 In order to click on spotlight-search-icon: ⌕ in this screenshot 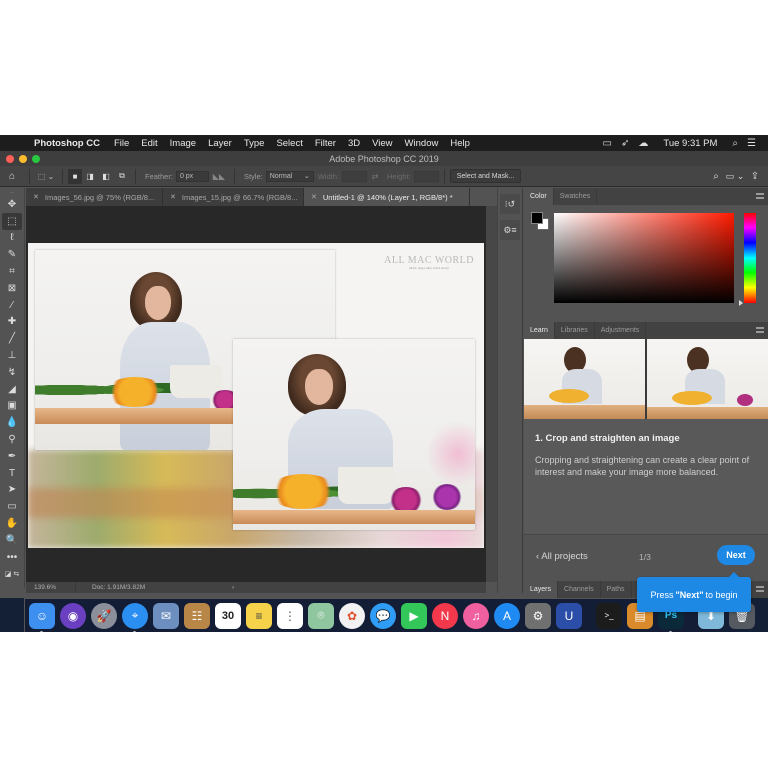, I will do `click(735, 143)`.